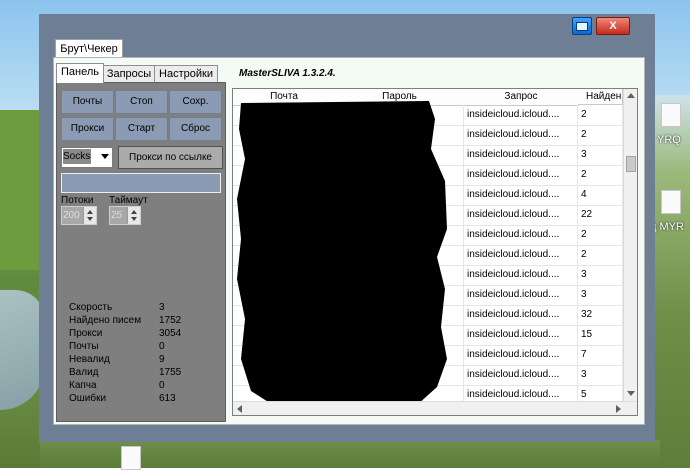 The image size is (690, 470). Describe the element at coordinates (125, 215) in the screenshot. I see `timeout-stepper: 25` at that location.